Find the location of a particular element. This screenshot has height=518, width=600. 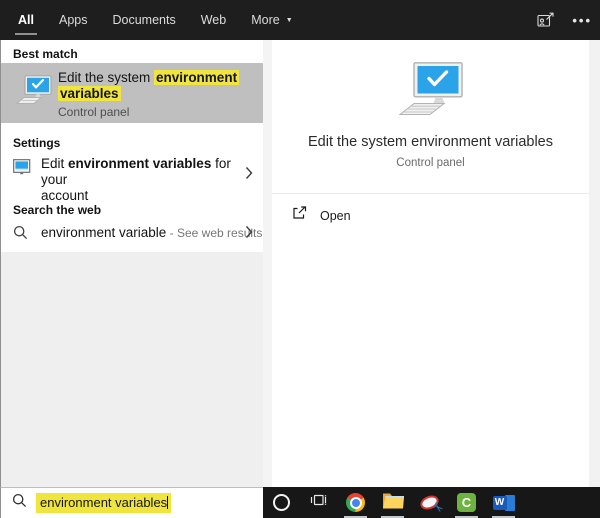

search-input-value: environment variables is located at coordinates (104, 503).